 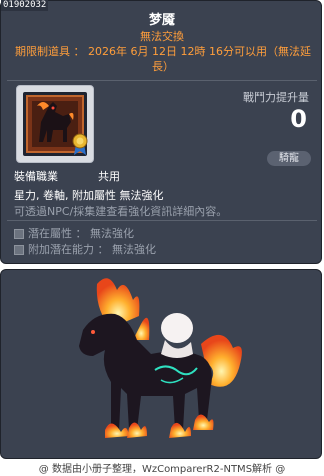 What do you see at coordinates (121, 211) in the screenshot?
I see `enhance-hint: 可透過NPC/採集建查看強化資訊詳細內容。` at bounding box center [121, 211].